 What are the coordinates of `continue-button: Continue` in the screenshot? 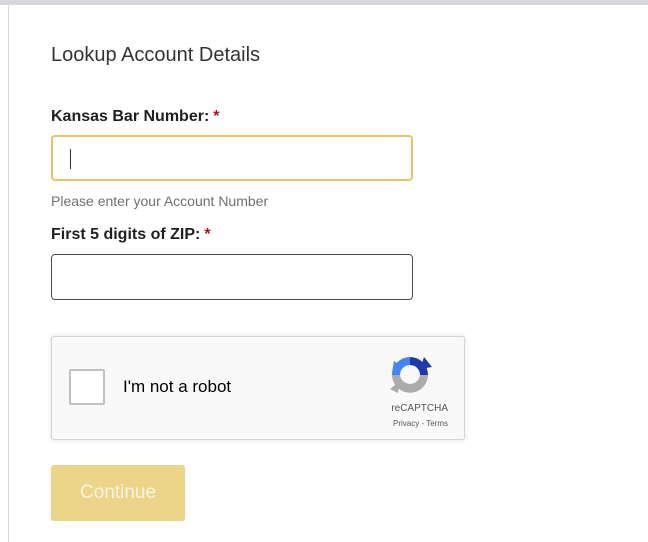 It's located at (118, 493).